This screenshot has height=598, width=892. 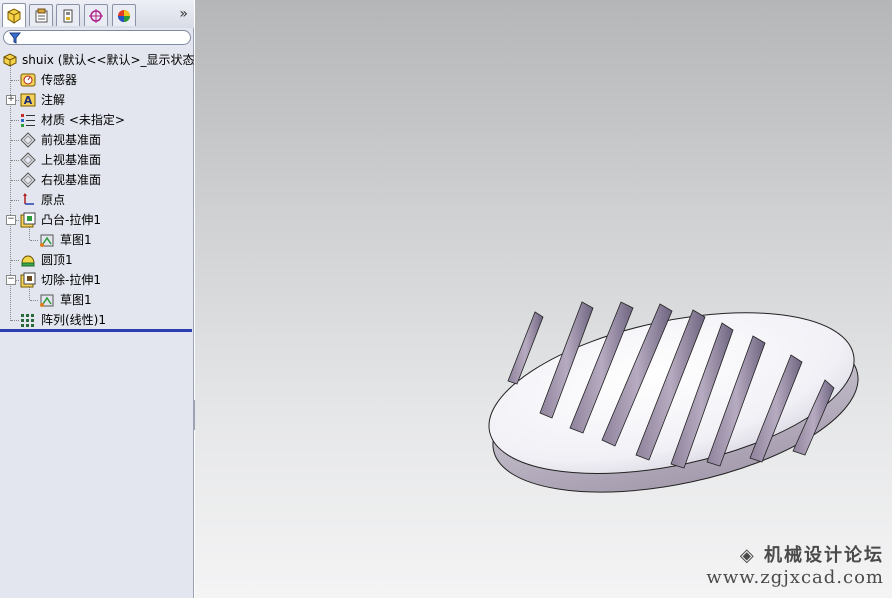 What do you see at coordinates (53, 100) in the screenshot?
I see `tree-item-label: 注解` at bounding box center [53, 100].